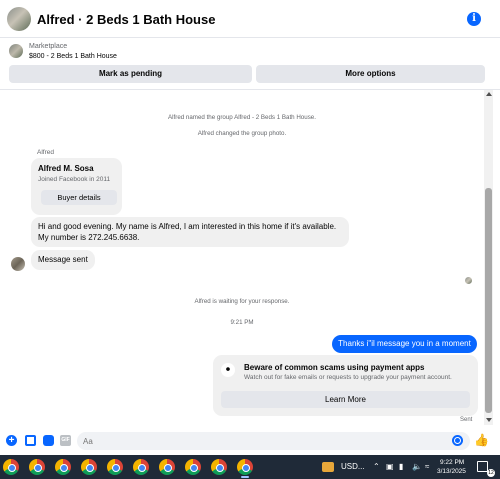  I want to click on emoji-icon, so click(457, 440).